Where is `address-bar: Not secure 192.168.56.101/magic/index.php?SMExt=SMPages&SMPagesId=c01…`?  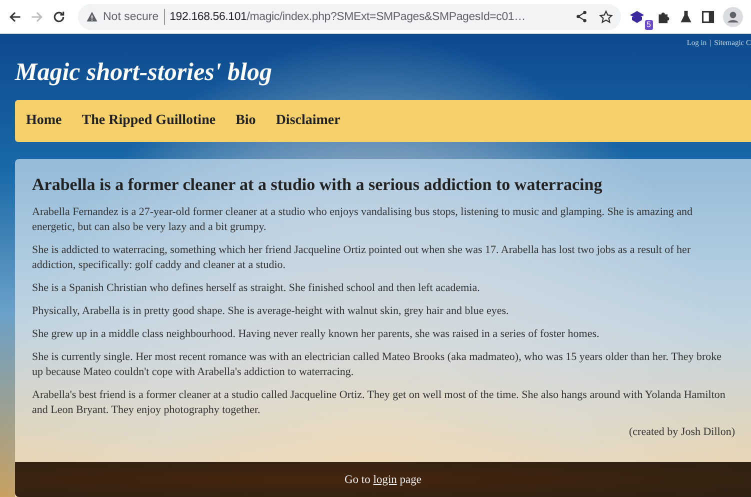 address-bar: Not secure 192.168.56.101/magic/index.php?SMExt=SMPages&SMPagesId=c01… is located at coordinates (349, 17).